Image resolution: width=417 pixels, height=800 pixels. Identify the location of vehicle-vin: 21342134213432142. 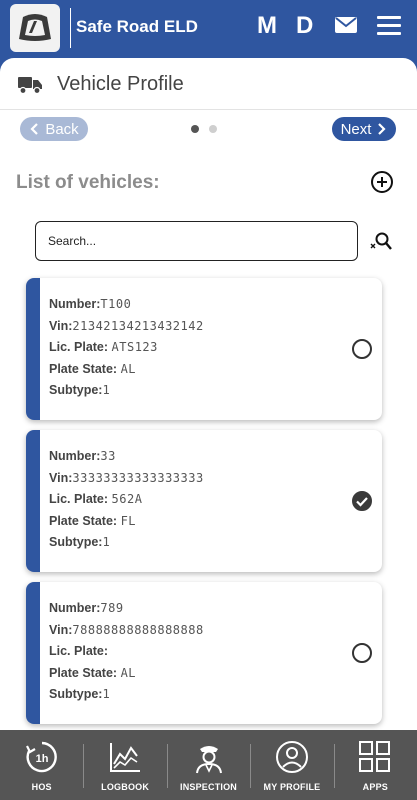
(138, 325).